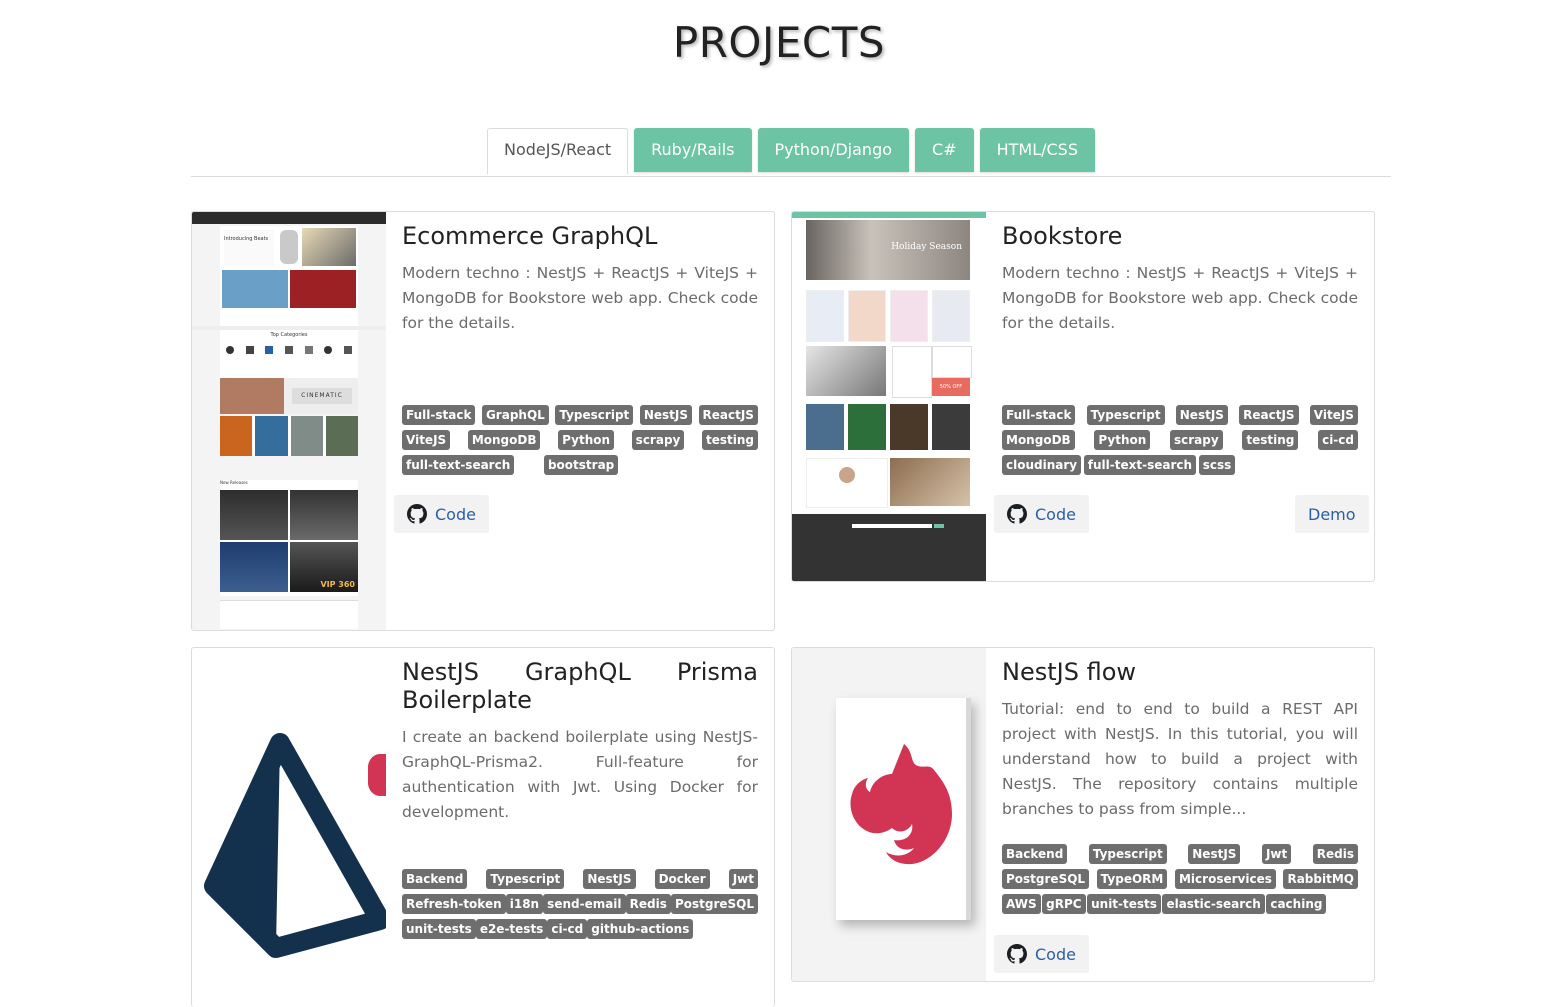 The width and height of the screenshot is (1558, 1007). I want to click on tab-python-django: Python/Django, so click(833, 150).